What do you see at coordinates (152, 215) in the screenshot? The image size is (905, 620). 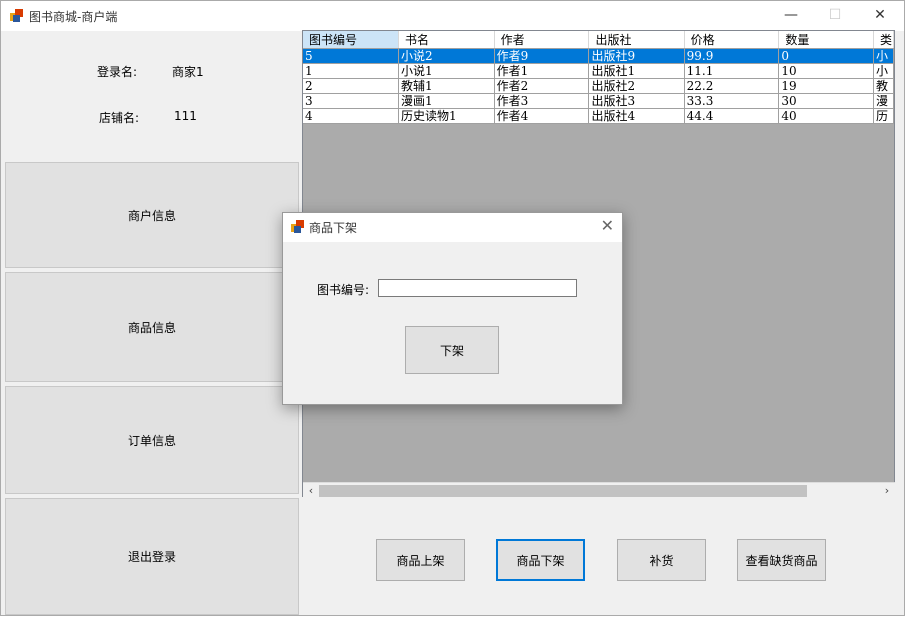 I see `merchant-info-button: 商户信息` at bounding box center [152, 215].